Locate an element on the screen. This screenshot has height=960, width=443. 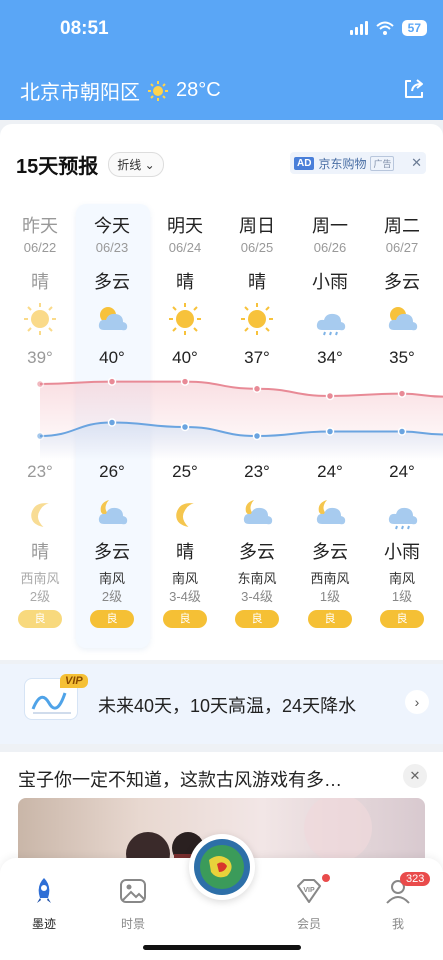
view-toggle-label: 折线 is located at coordinates (129, 165).